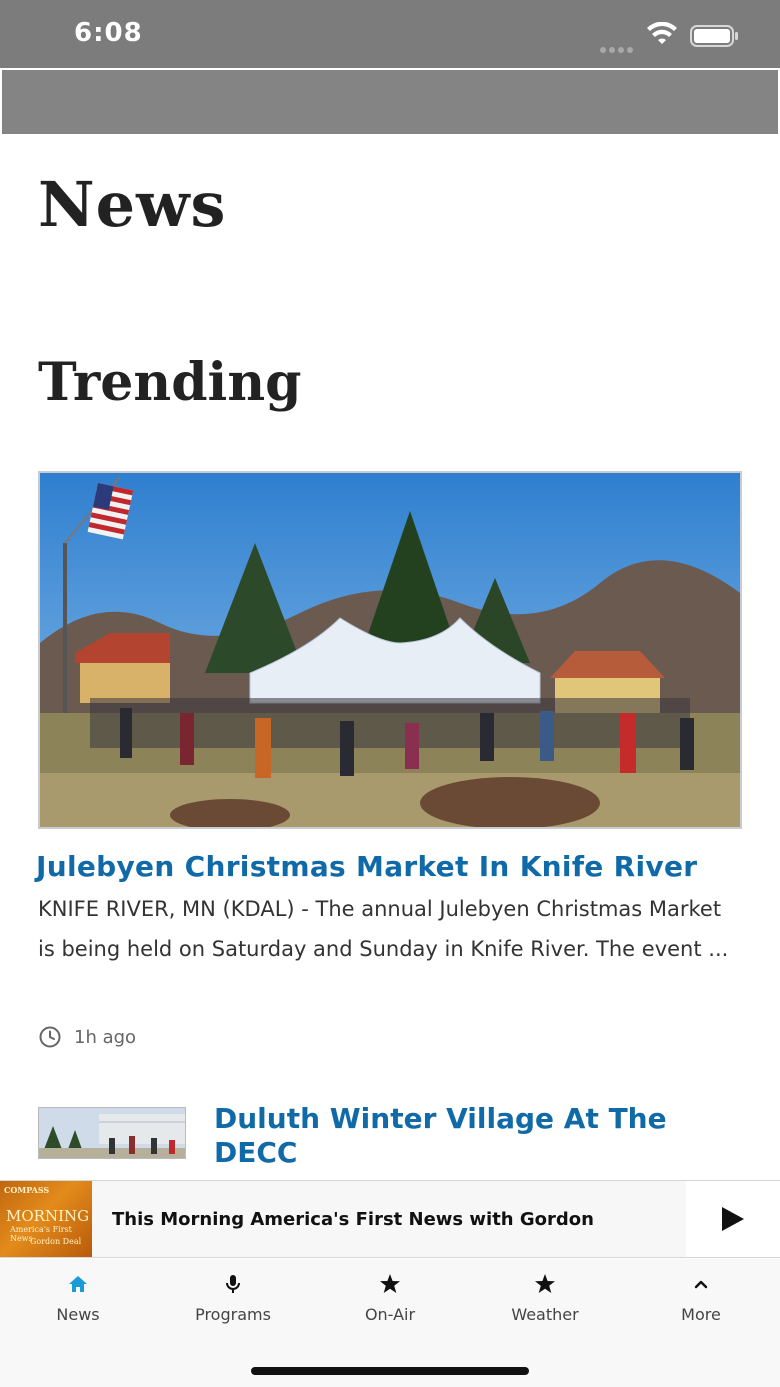 The height and width of the screenshot is (1387, 780). I want to click on tab-label: Programs, so click(233, 1314).